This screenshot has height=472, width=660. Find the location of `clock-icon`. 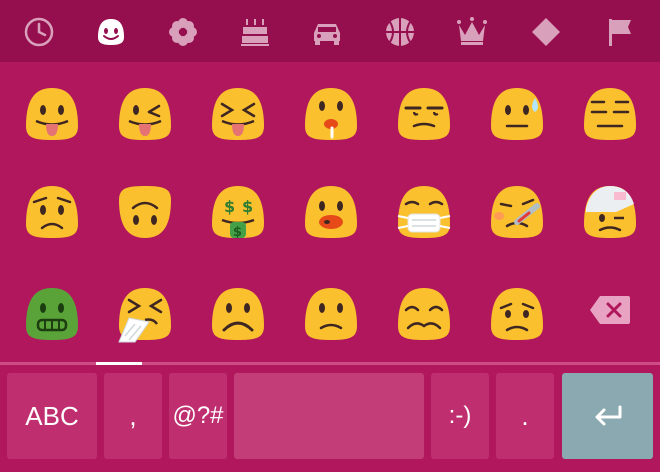

clock-icon is located at coordinates (39, 32).